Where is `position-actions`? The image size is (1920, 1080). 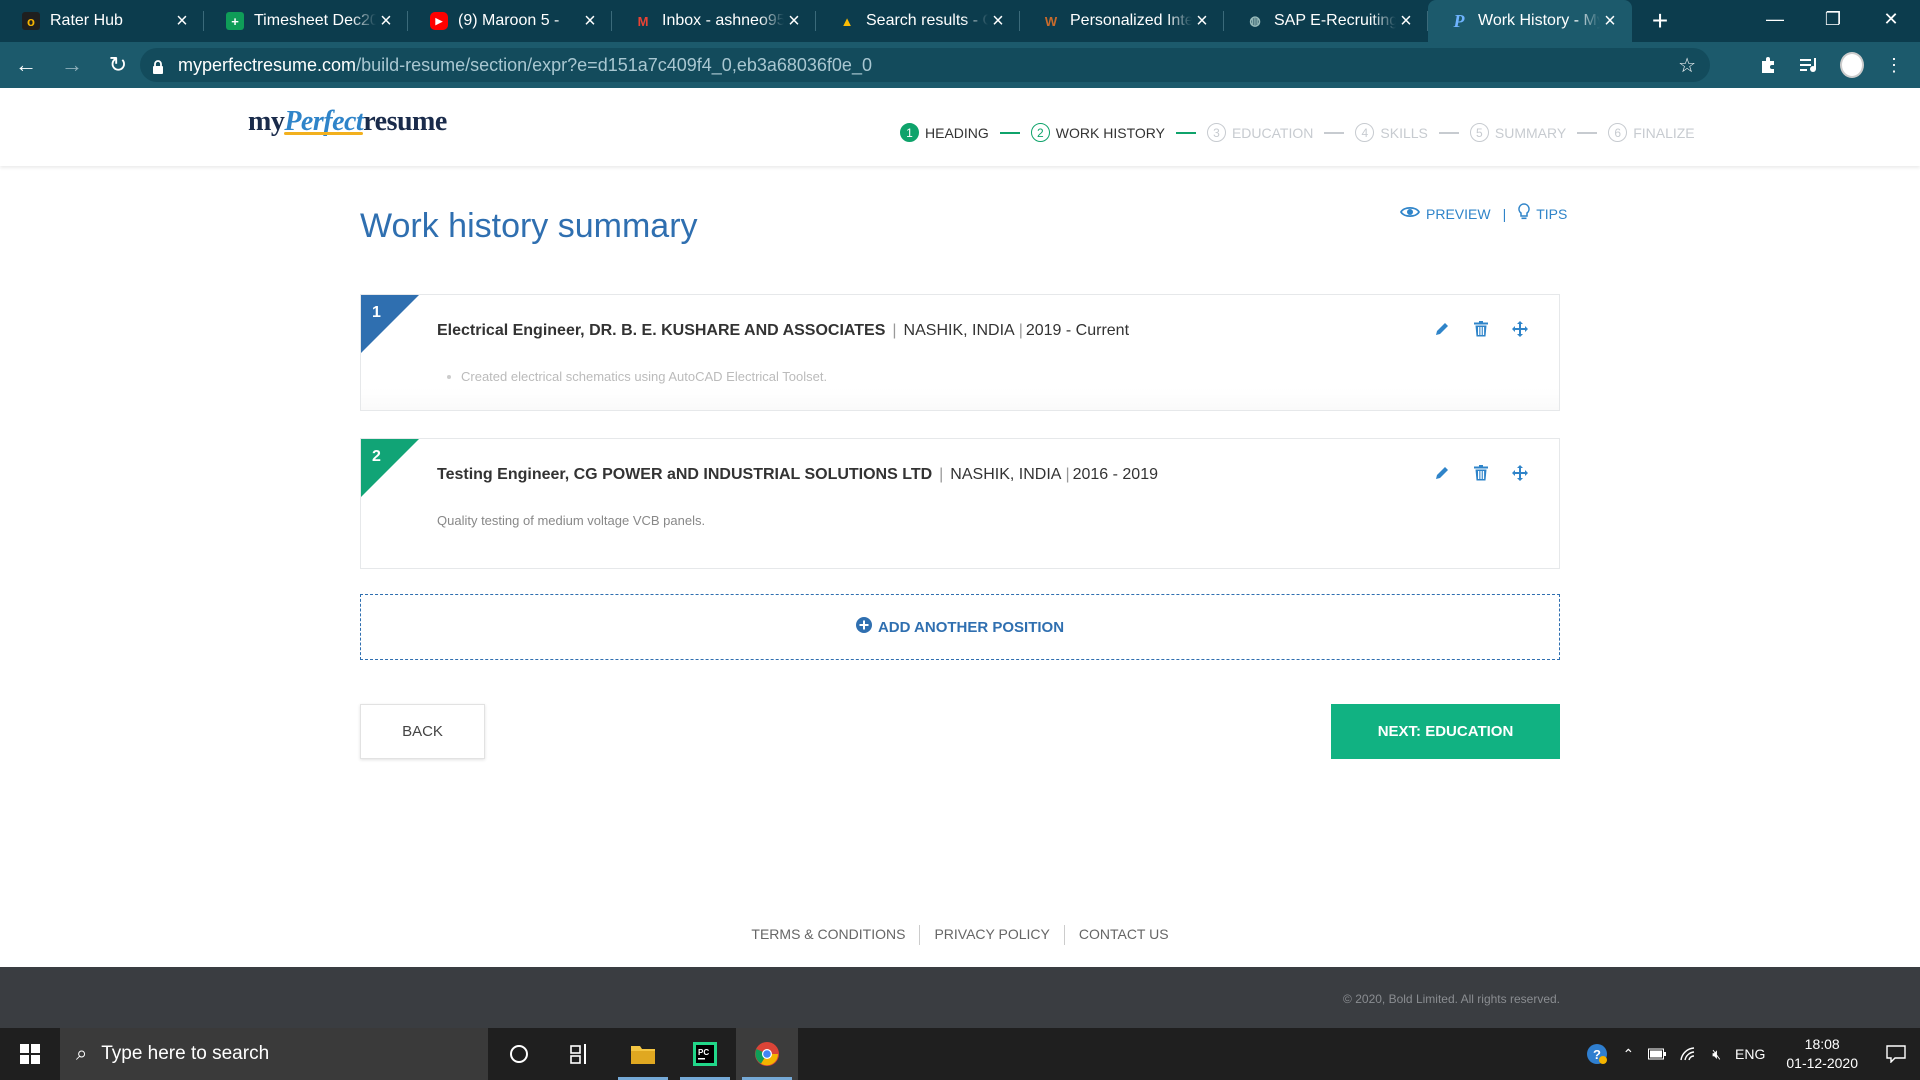 position-actions is located at coordinates (1480, 472).